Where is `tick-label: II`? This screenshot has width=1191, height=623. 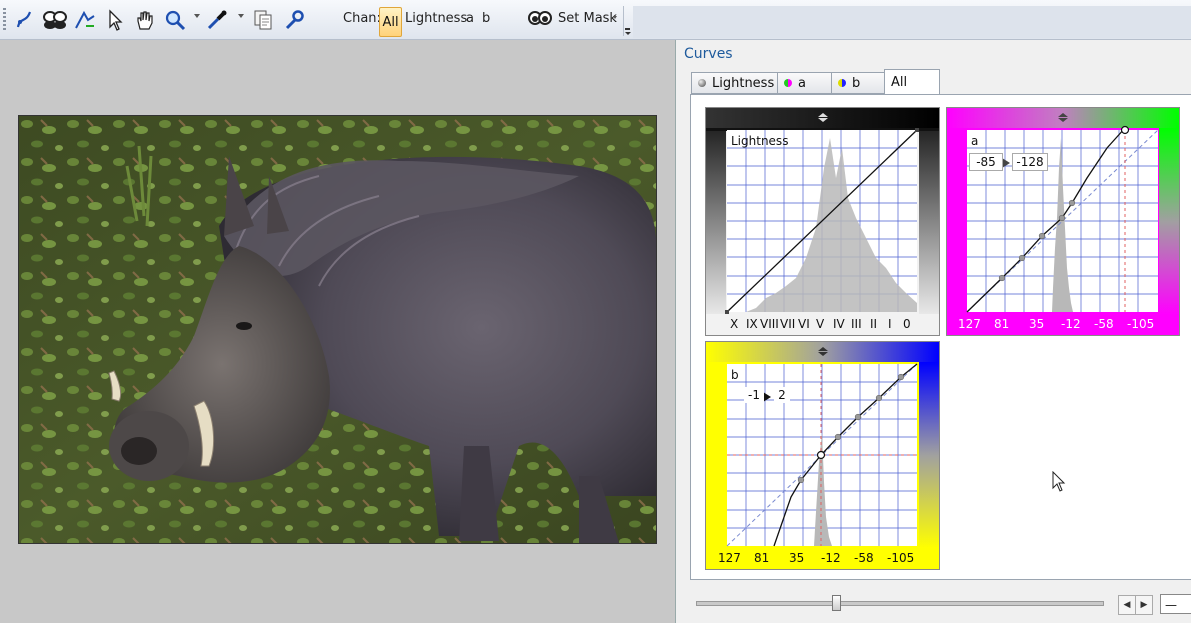 tick-label: II is located at coordinates (874, 324).